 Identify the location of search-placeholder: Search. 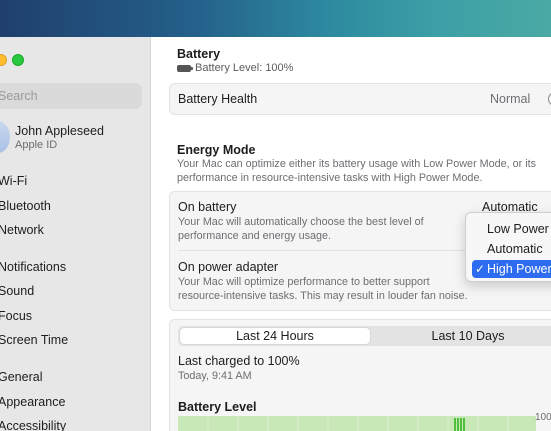
(19, 96).